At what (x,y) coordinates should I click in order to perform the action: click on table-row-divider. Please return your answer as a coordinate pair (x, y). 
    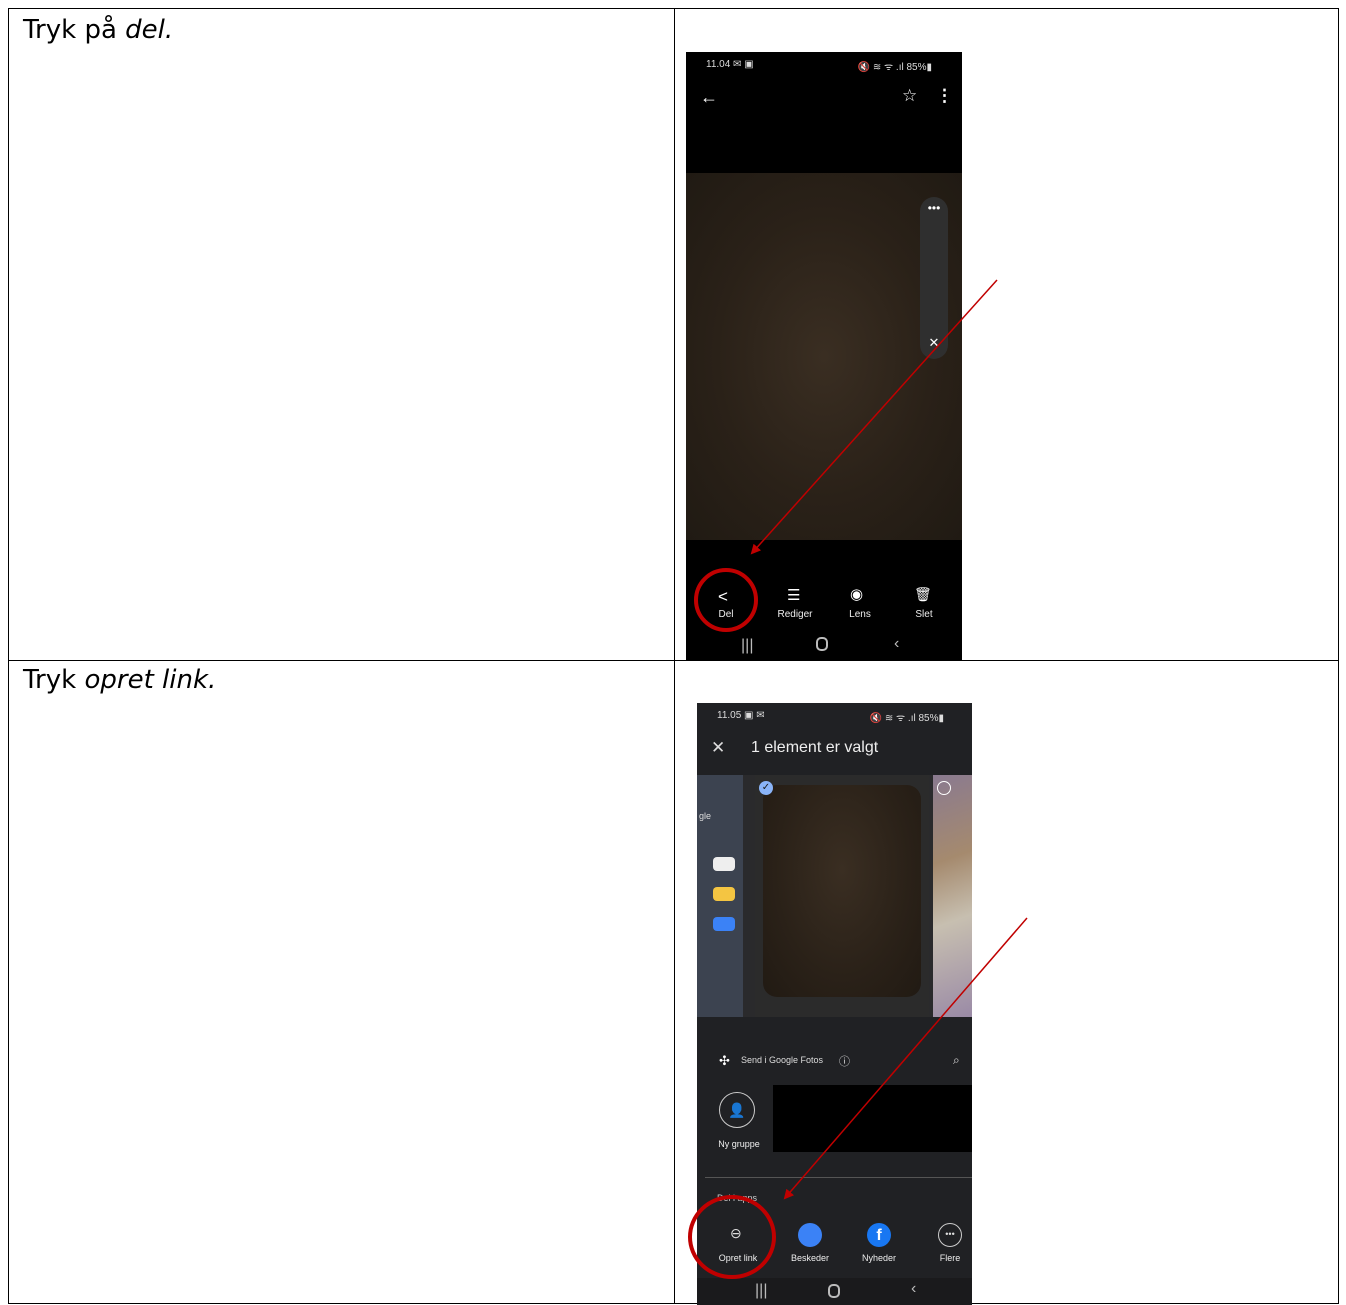
    Looking at the image, I should click on (673, 660).